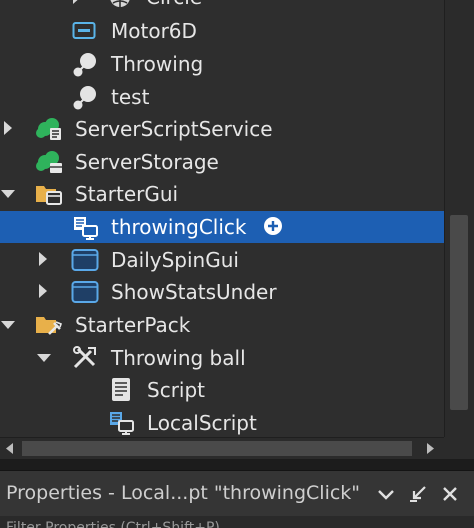 The image size is (474, 528). What do you see at coordinates (222, 194) in the screenshot?
I see `tree-item-starter-gui: StarterGui` at bounding box center [222, 194].